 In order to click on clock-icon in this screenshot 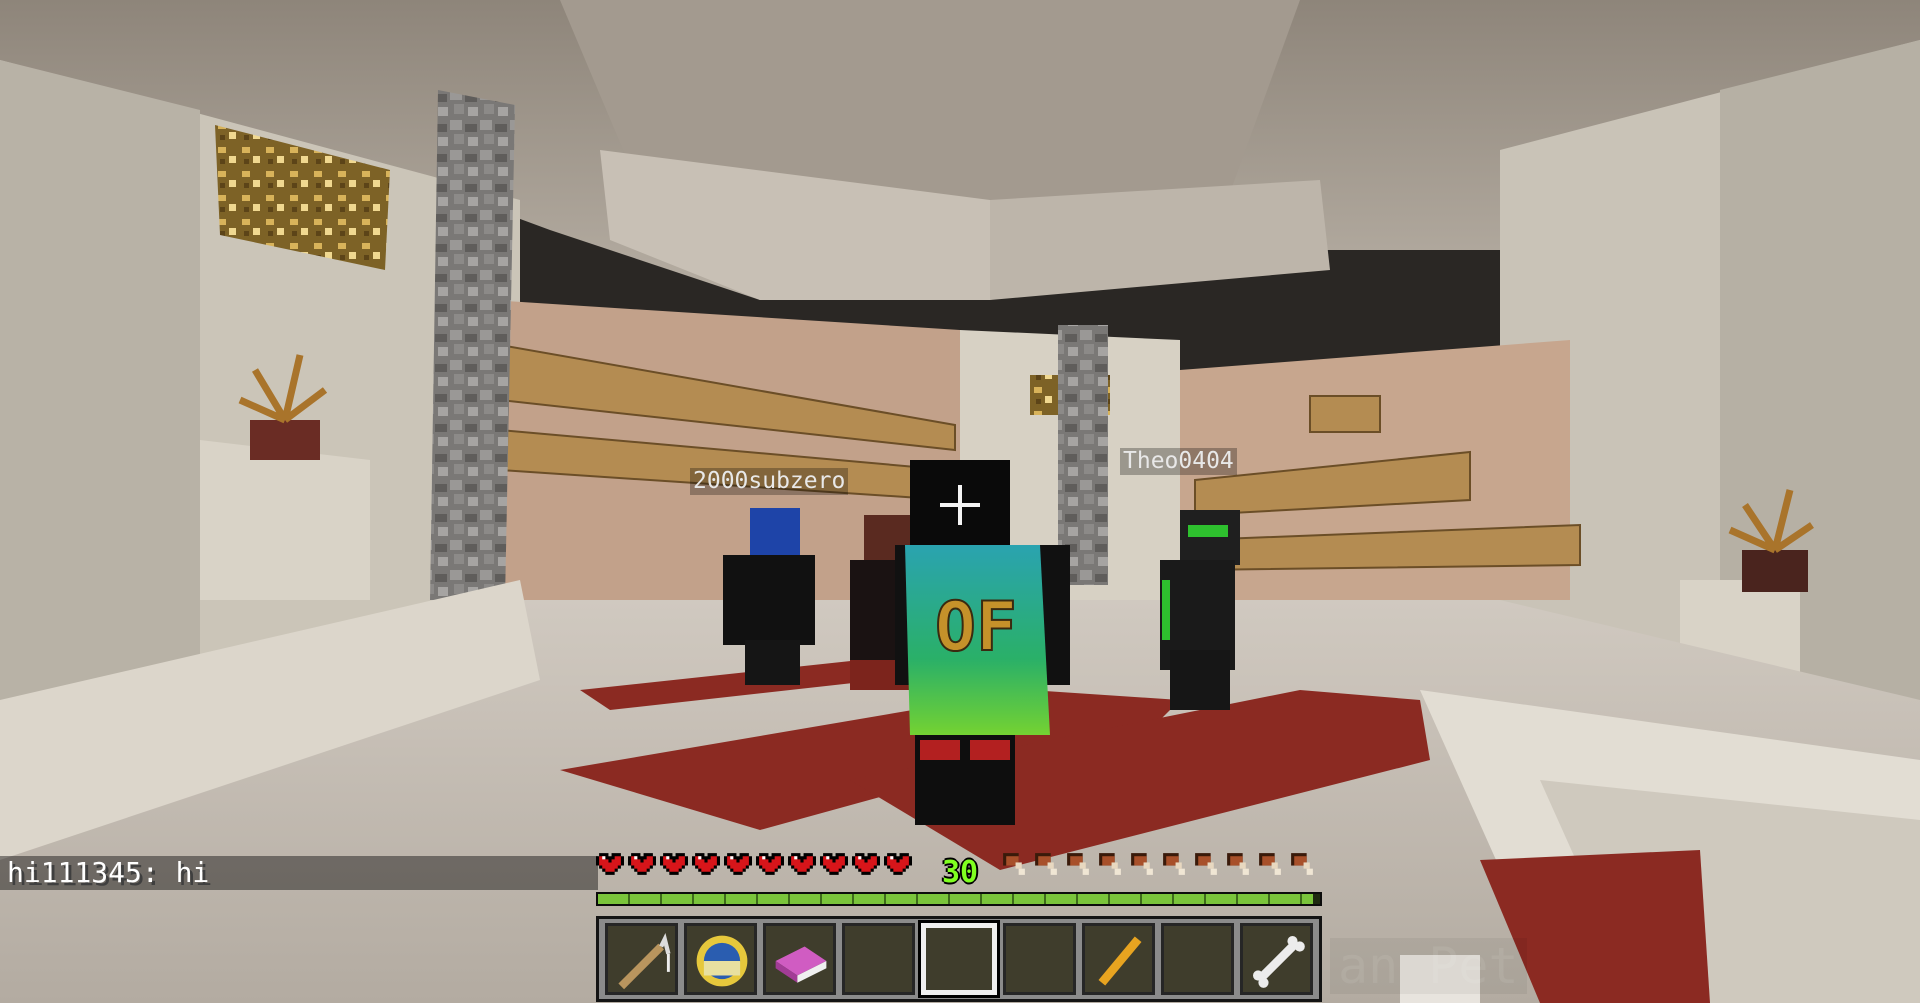, I will do `click(722, 961)`.